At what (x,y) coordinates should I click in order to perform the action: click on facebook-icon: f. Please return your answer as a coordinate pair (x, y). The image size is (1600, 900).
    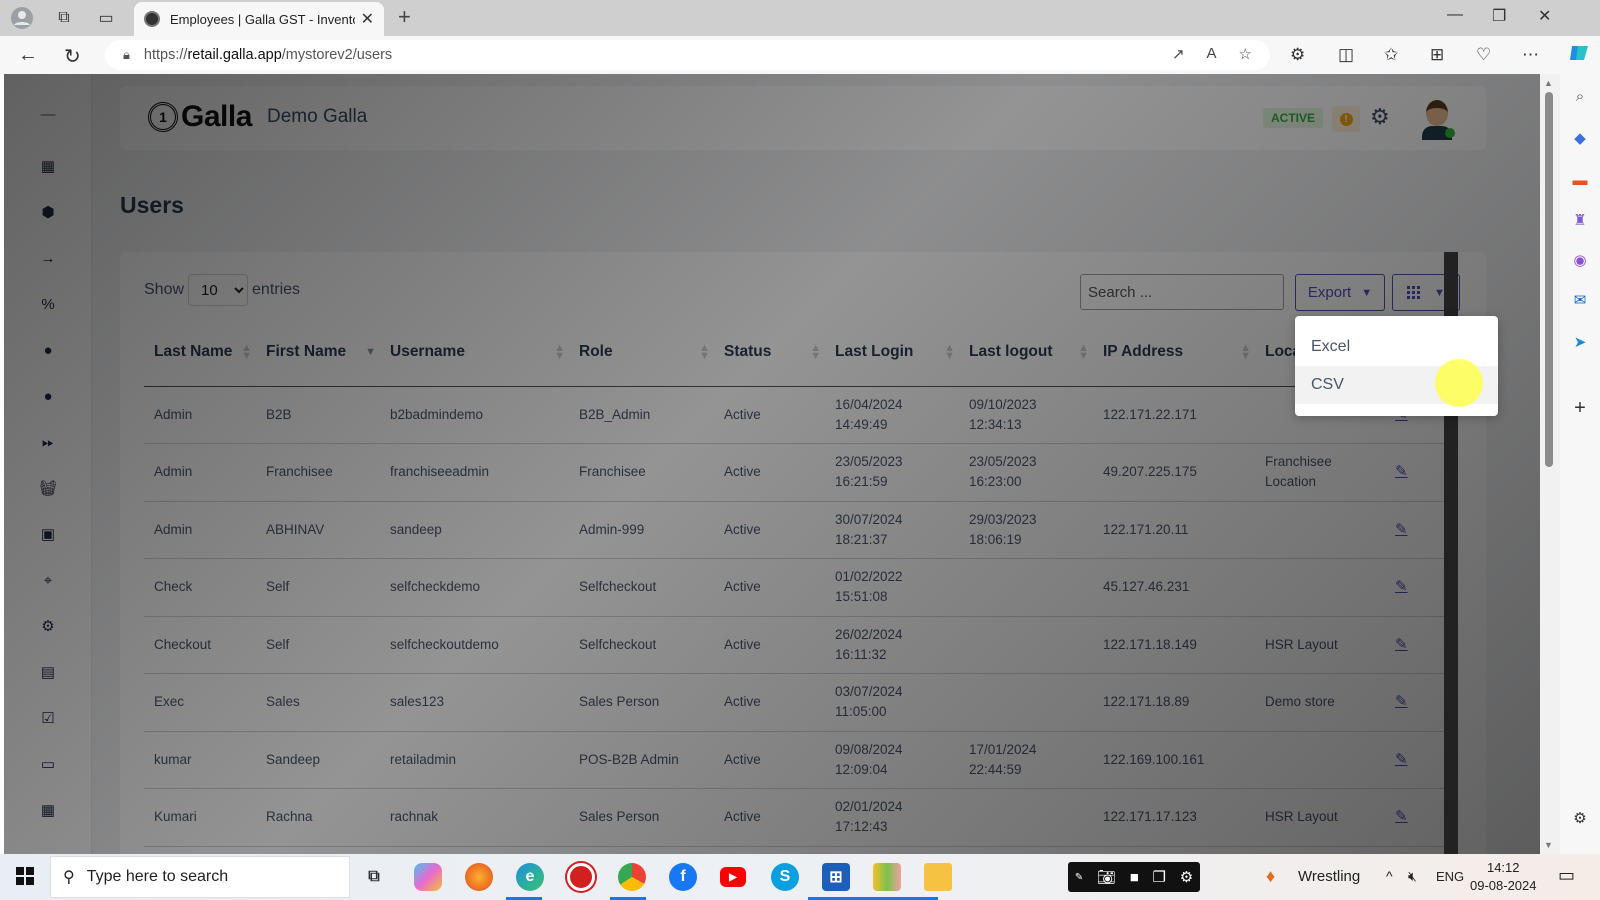
    Looking at the image, I should click on (683, 877).